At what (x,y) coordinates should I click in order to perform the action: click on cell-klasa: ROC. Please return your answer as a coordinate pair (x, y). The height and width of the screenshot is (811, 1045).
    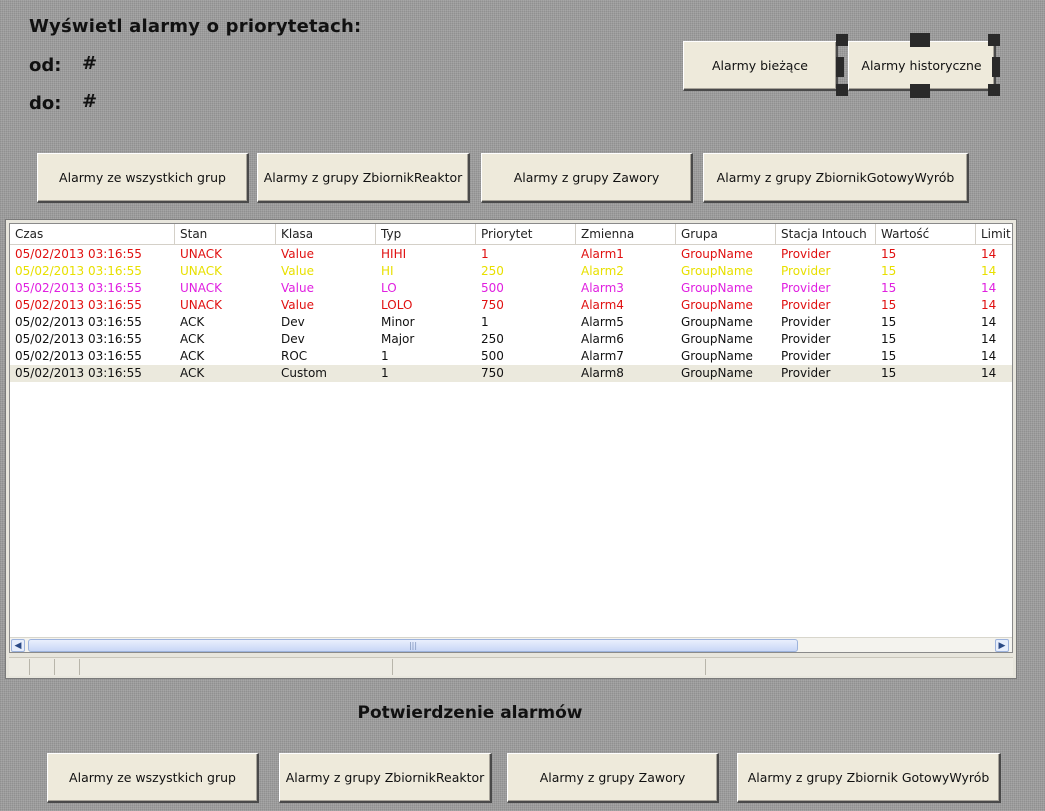
    Looking at the image, I should click on (294, 356).